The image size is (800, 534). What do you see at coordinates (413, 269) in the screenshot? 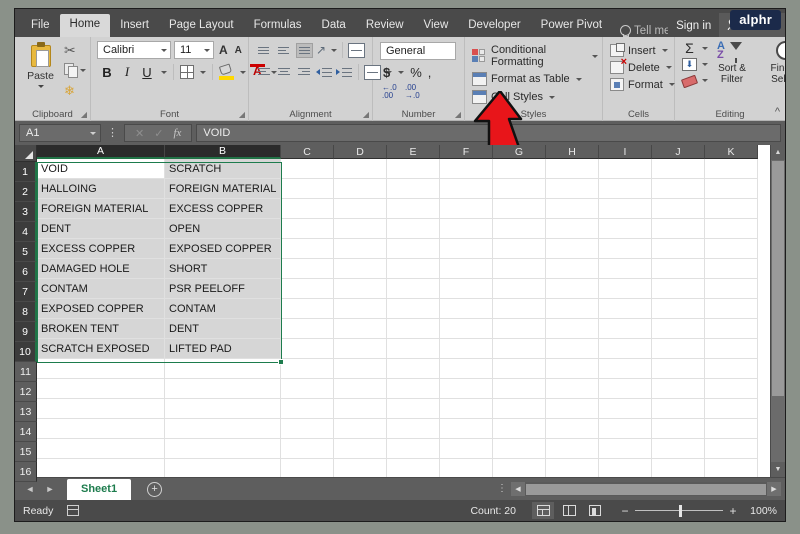
I see `cell-e6` at bounding box center [413, 269].